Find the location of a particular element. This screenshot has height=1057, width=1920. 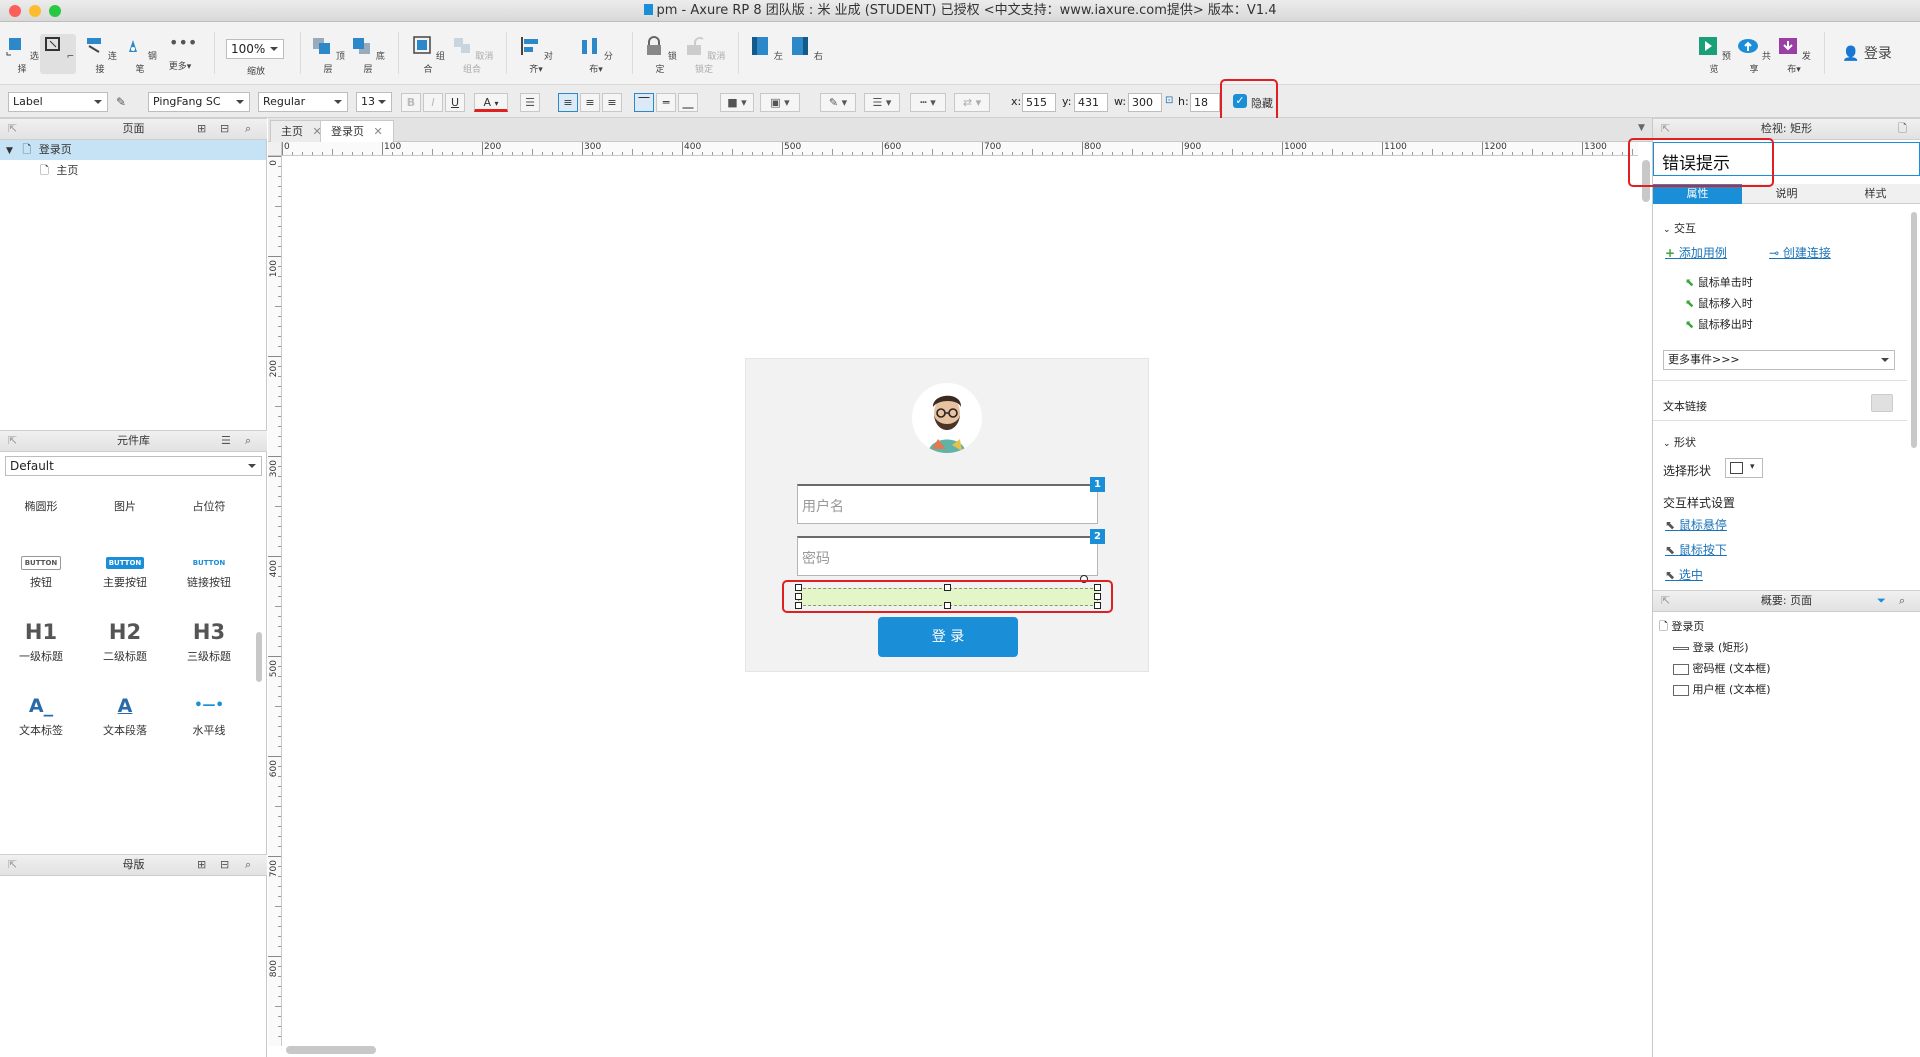

add-master-icon: ⊞ is located at coordinates (201, 865).